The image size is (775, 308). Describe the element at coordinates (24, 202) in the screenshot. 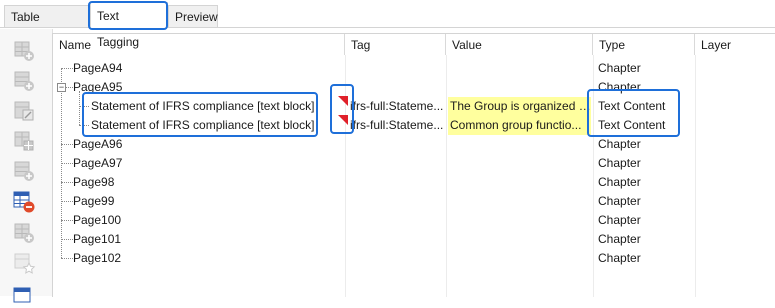

I see `remove-table-icon` at that location.